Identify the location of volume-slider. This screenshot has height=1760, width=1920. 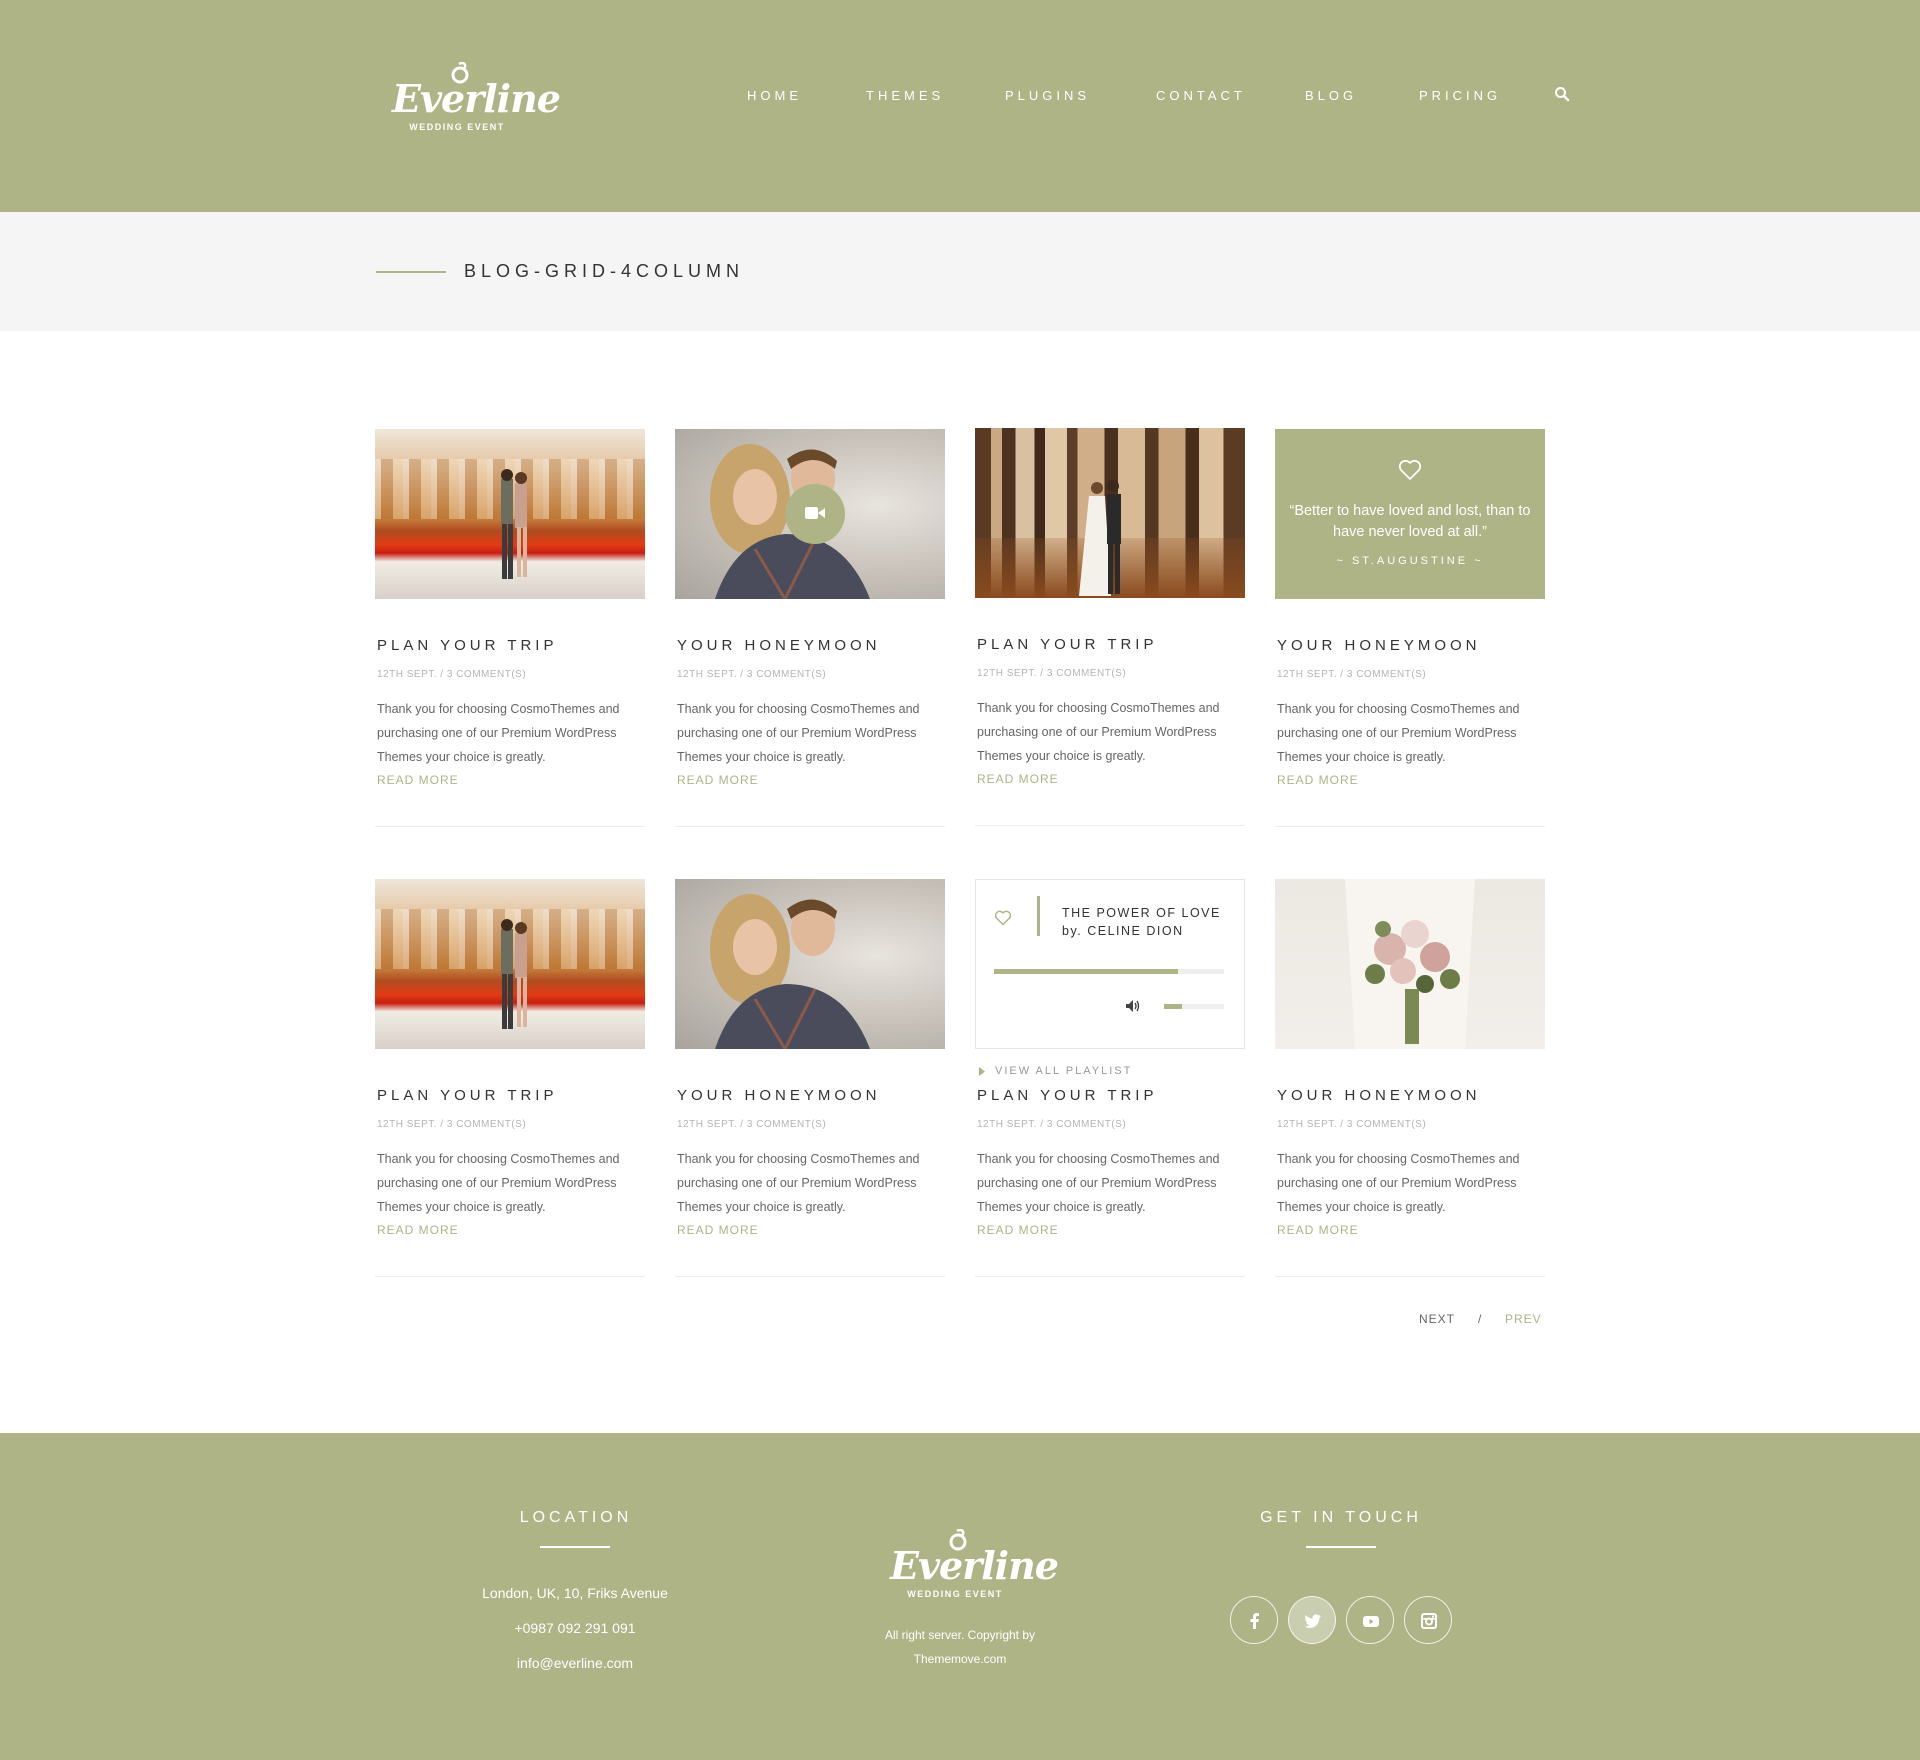
(1194, 1006).